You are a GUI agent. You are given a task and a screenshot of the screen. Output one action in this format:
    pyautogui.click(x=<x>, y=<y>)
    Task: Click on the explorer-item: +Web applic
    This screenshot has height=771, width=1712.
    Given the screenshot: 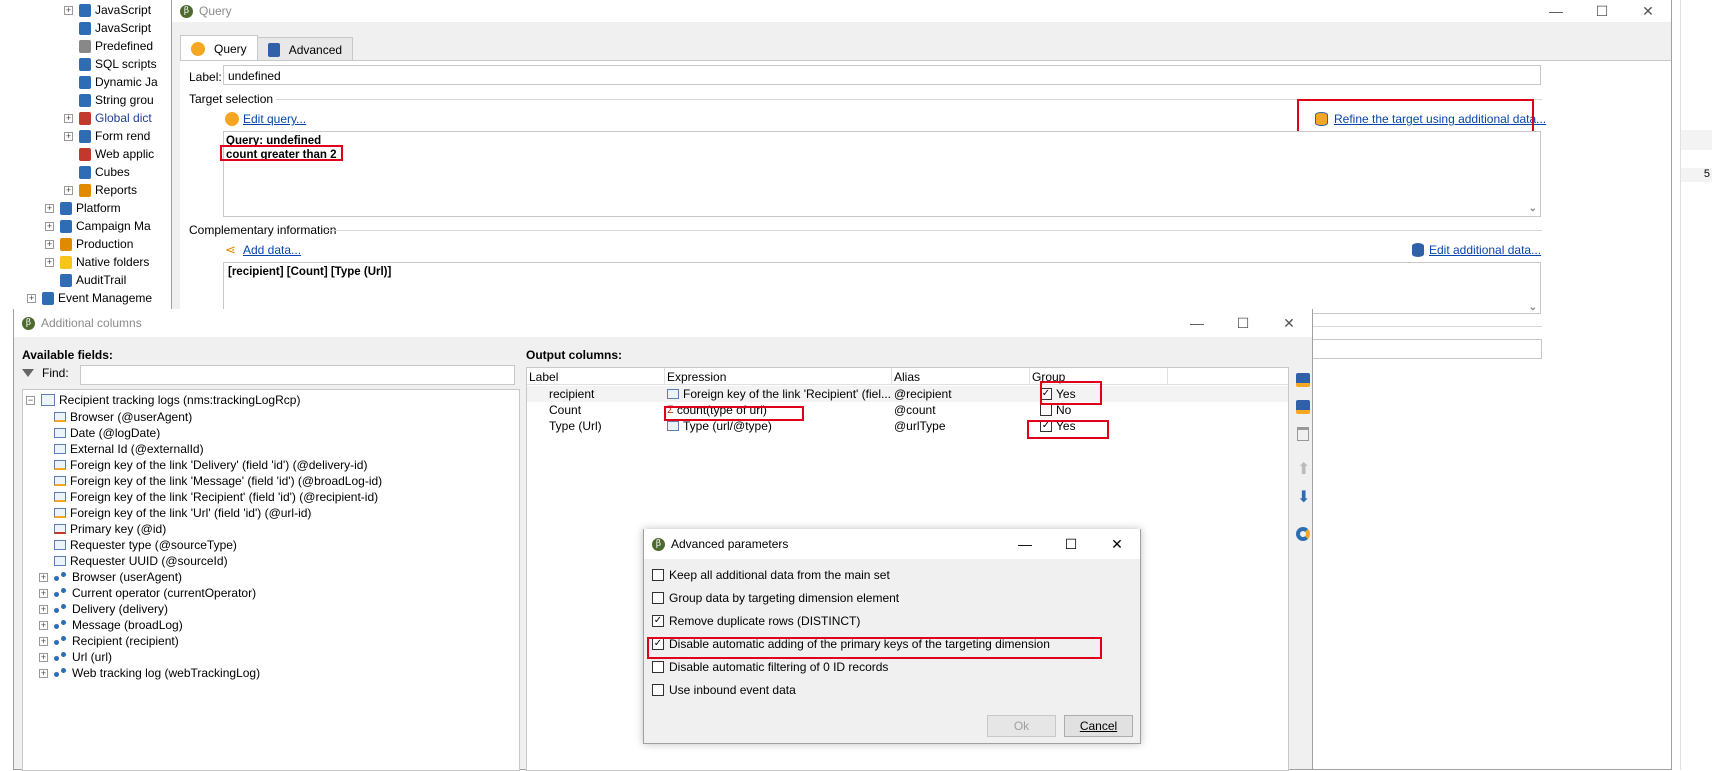 What is the action you would take?
    pyautogui.click(x=109, y=154)
    